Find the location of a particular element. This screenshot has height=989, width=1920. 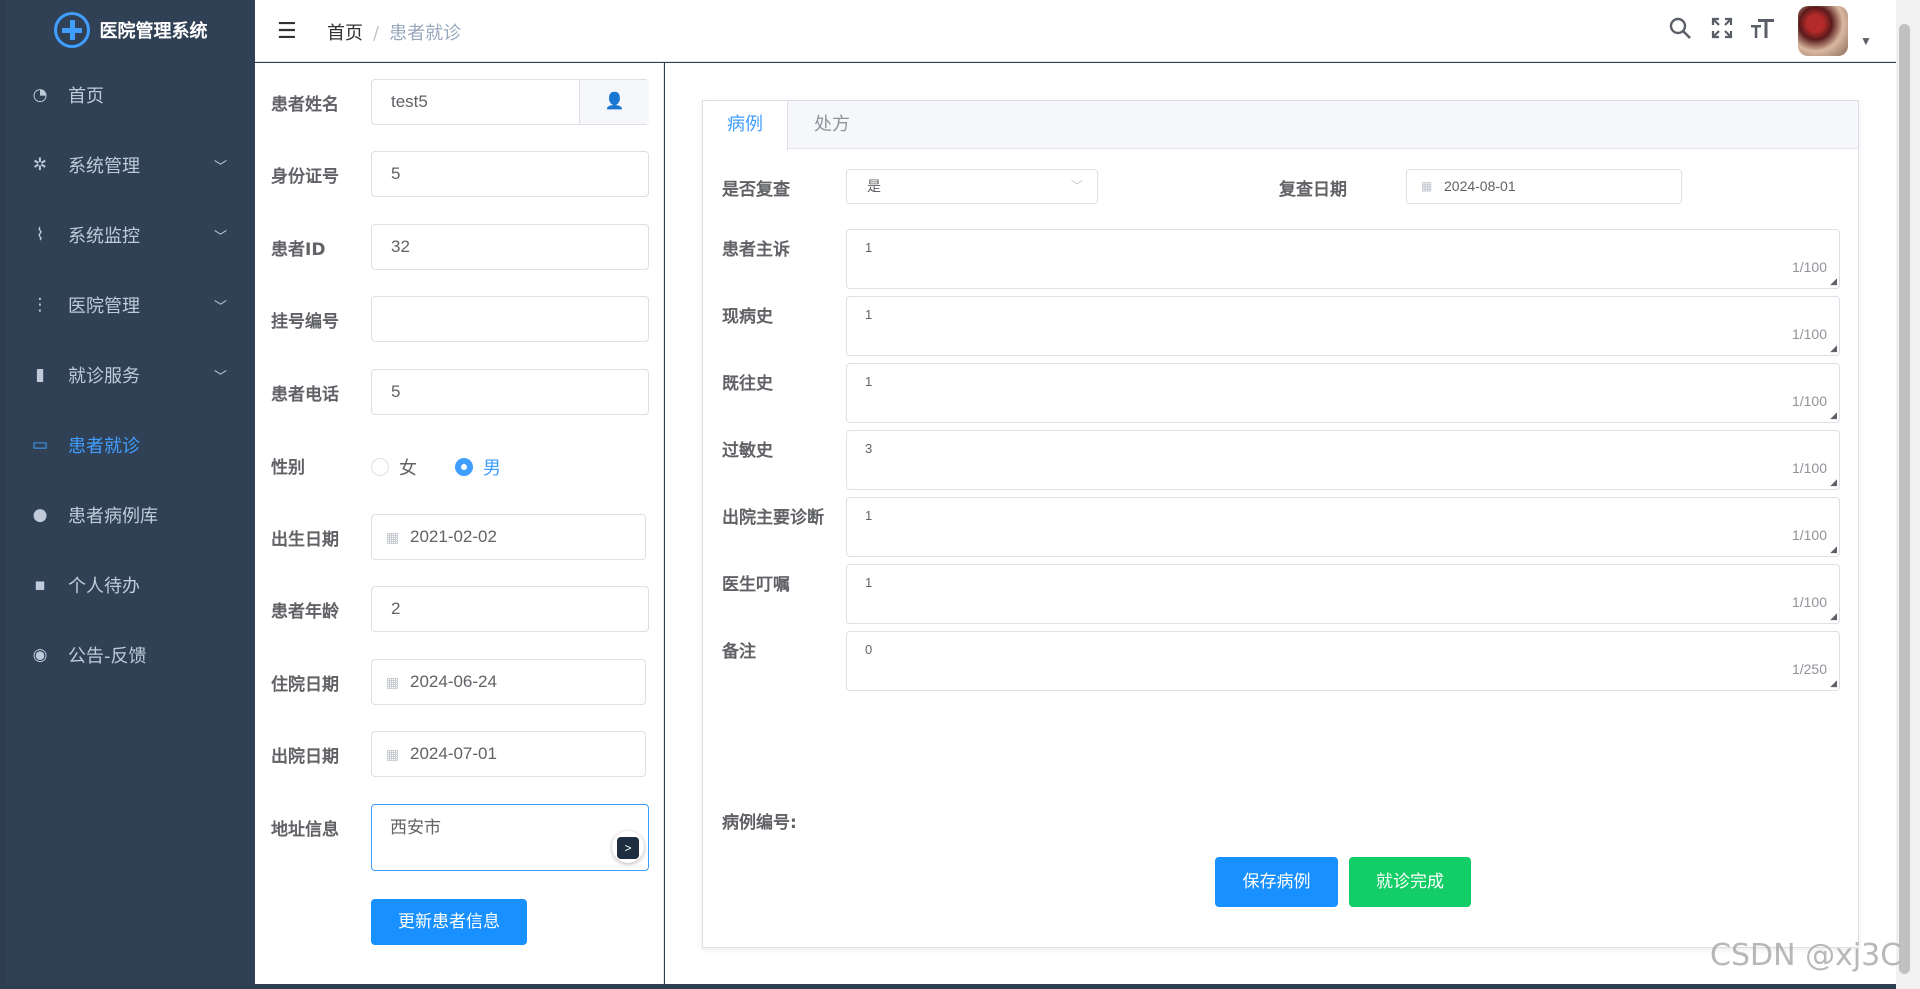

recheck-label: 是否复查 is located at coordinates (756, 190).